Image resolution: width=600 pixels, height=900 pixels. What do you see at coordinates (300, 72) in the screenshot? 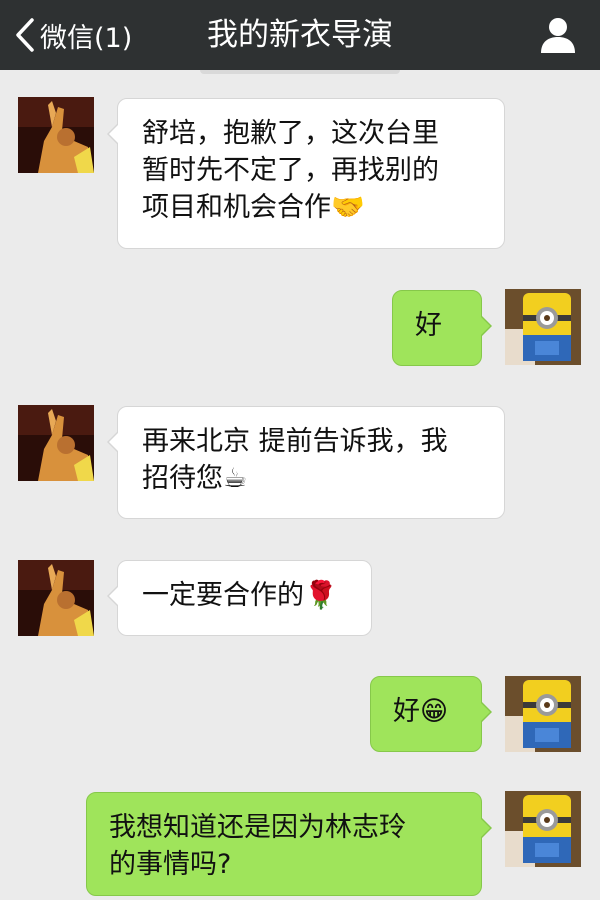
I see `earlier-message-edge` at bounding box center [300, 72].